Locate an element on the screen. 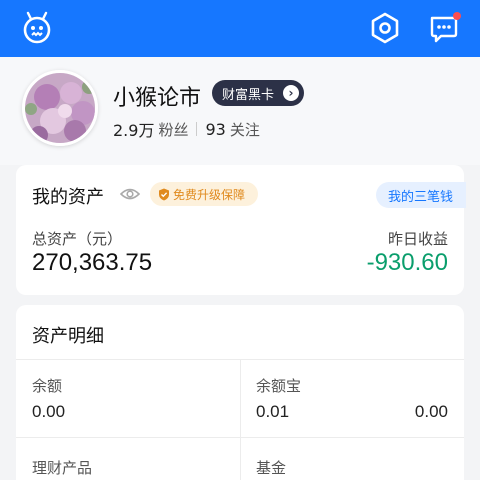 This screenshot has height=480, width=480. following-label: 关注 is located at coordinates (245, 129).